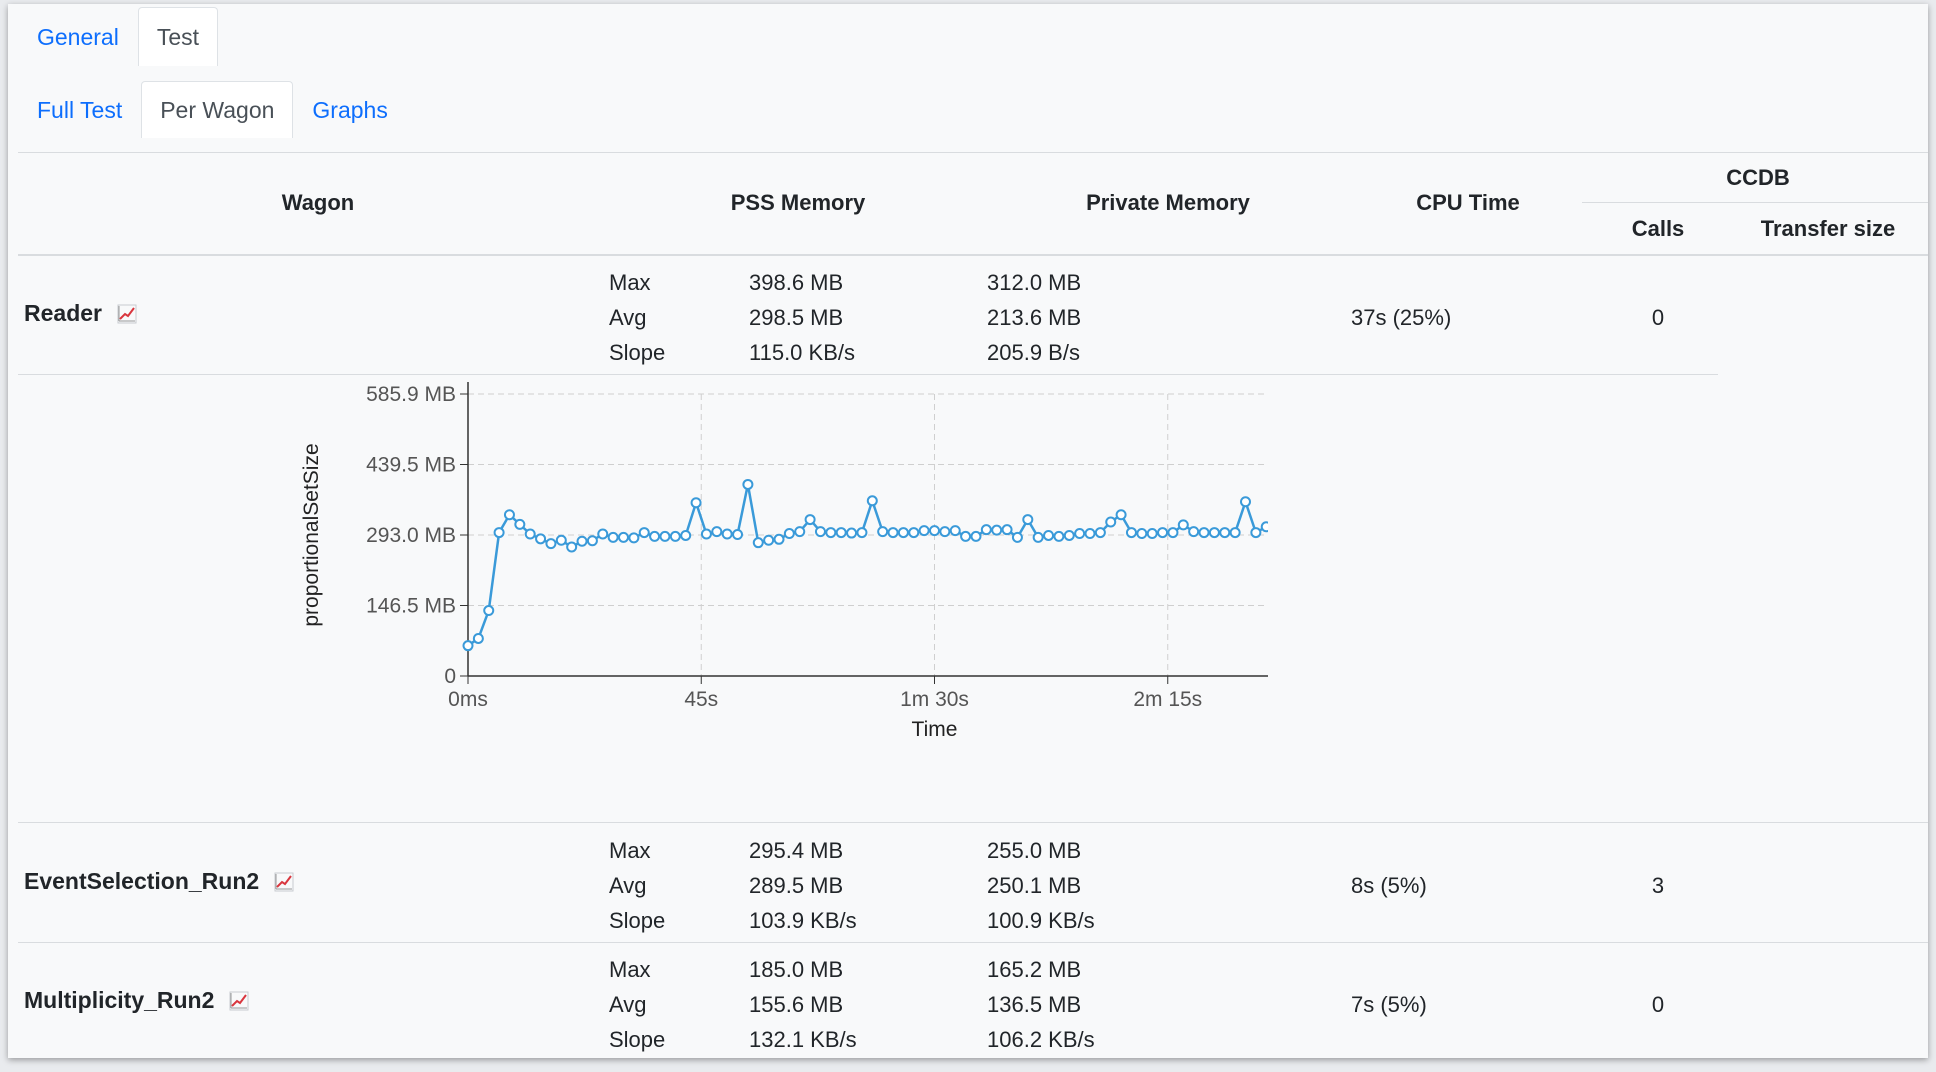  I want to click on top-tabs: General Test, so click(118, 35).